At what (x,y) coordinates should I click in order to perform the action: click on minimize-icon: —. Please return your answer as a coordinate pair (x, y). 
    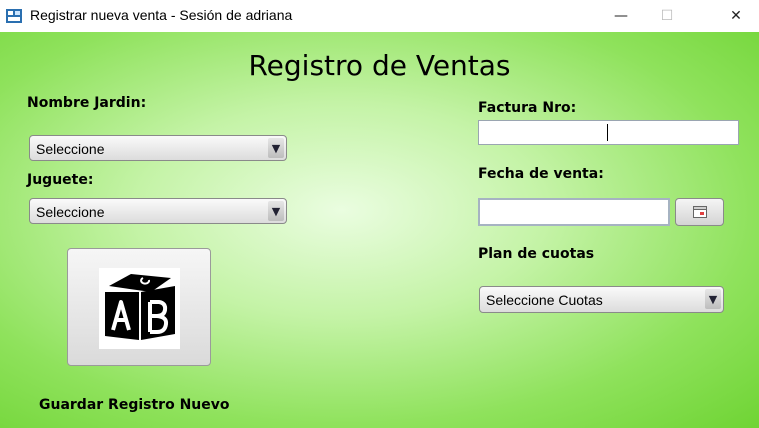
    Looking at the image, I should click on (621, 16).